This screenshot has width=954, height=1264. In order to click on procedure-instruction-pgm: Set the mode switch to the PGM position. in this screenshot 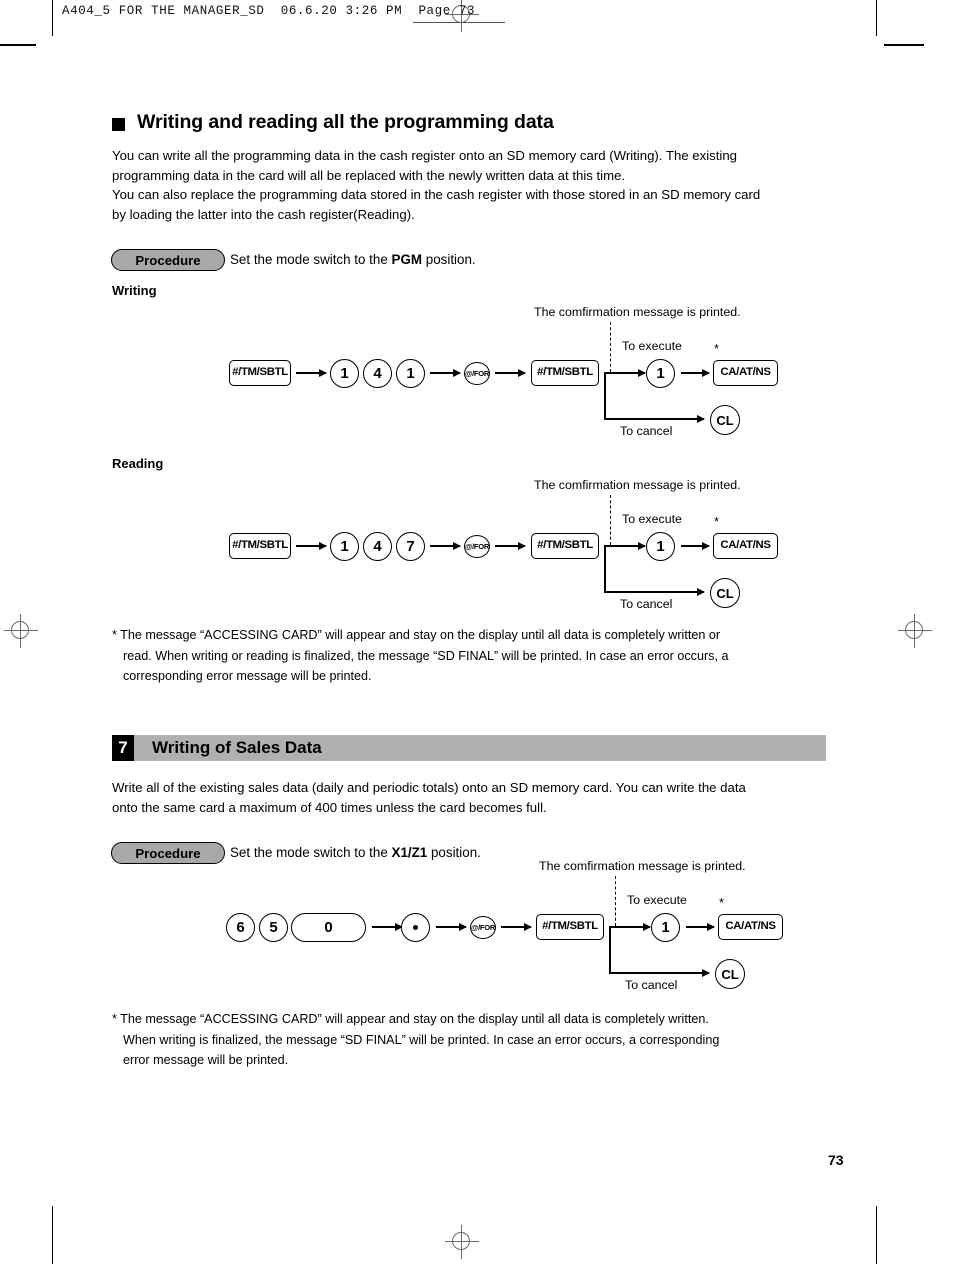, I will do `click(353, 259)`.